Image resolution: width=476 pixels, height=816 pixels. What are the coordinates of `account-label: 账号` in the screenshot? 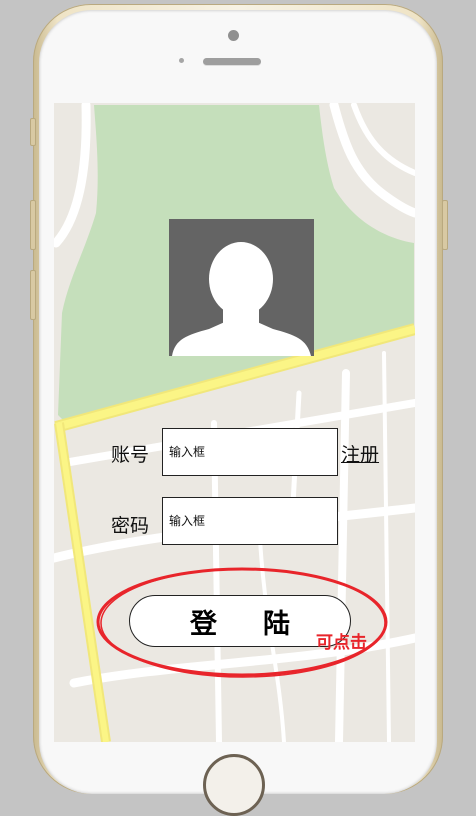 It's located at (130, 455).